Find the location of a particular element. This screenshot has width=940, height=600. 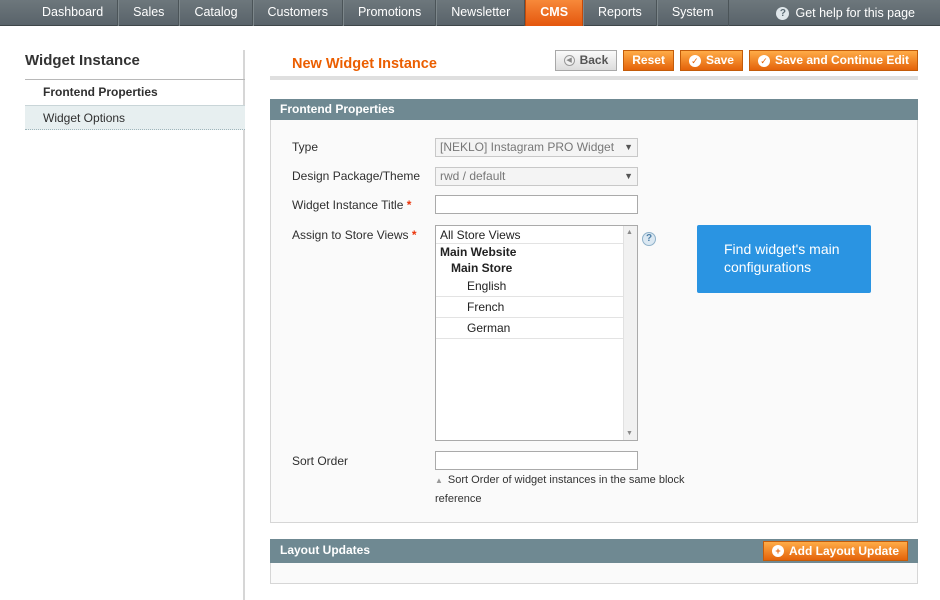

nav-item-dashboard: Dashboard is located at coordinates (73, 13).